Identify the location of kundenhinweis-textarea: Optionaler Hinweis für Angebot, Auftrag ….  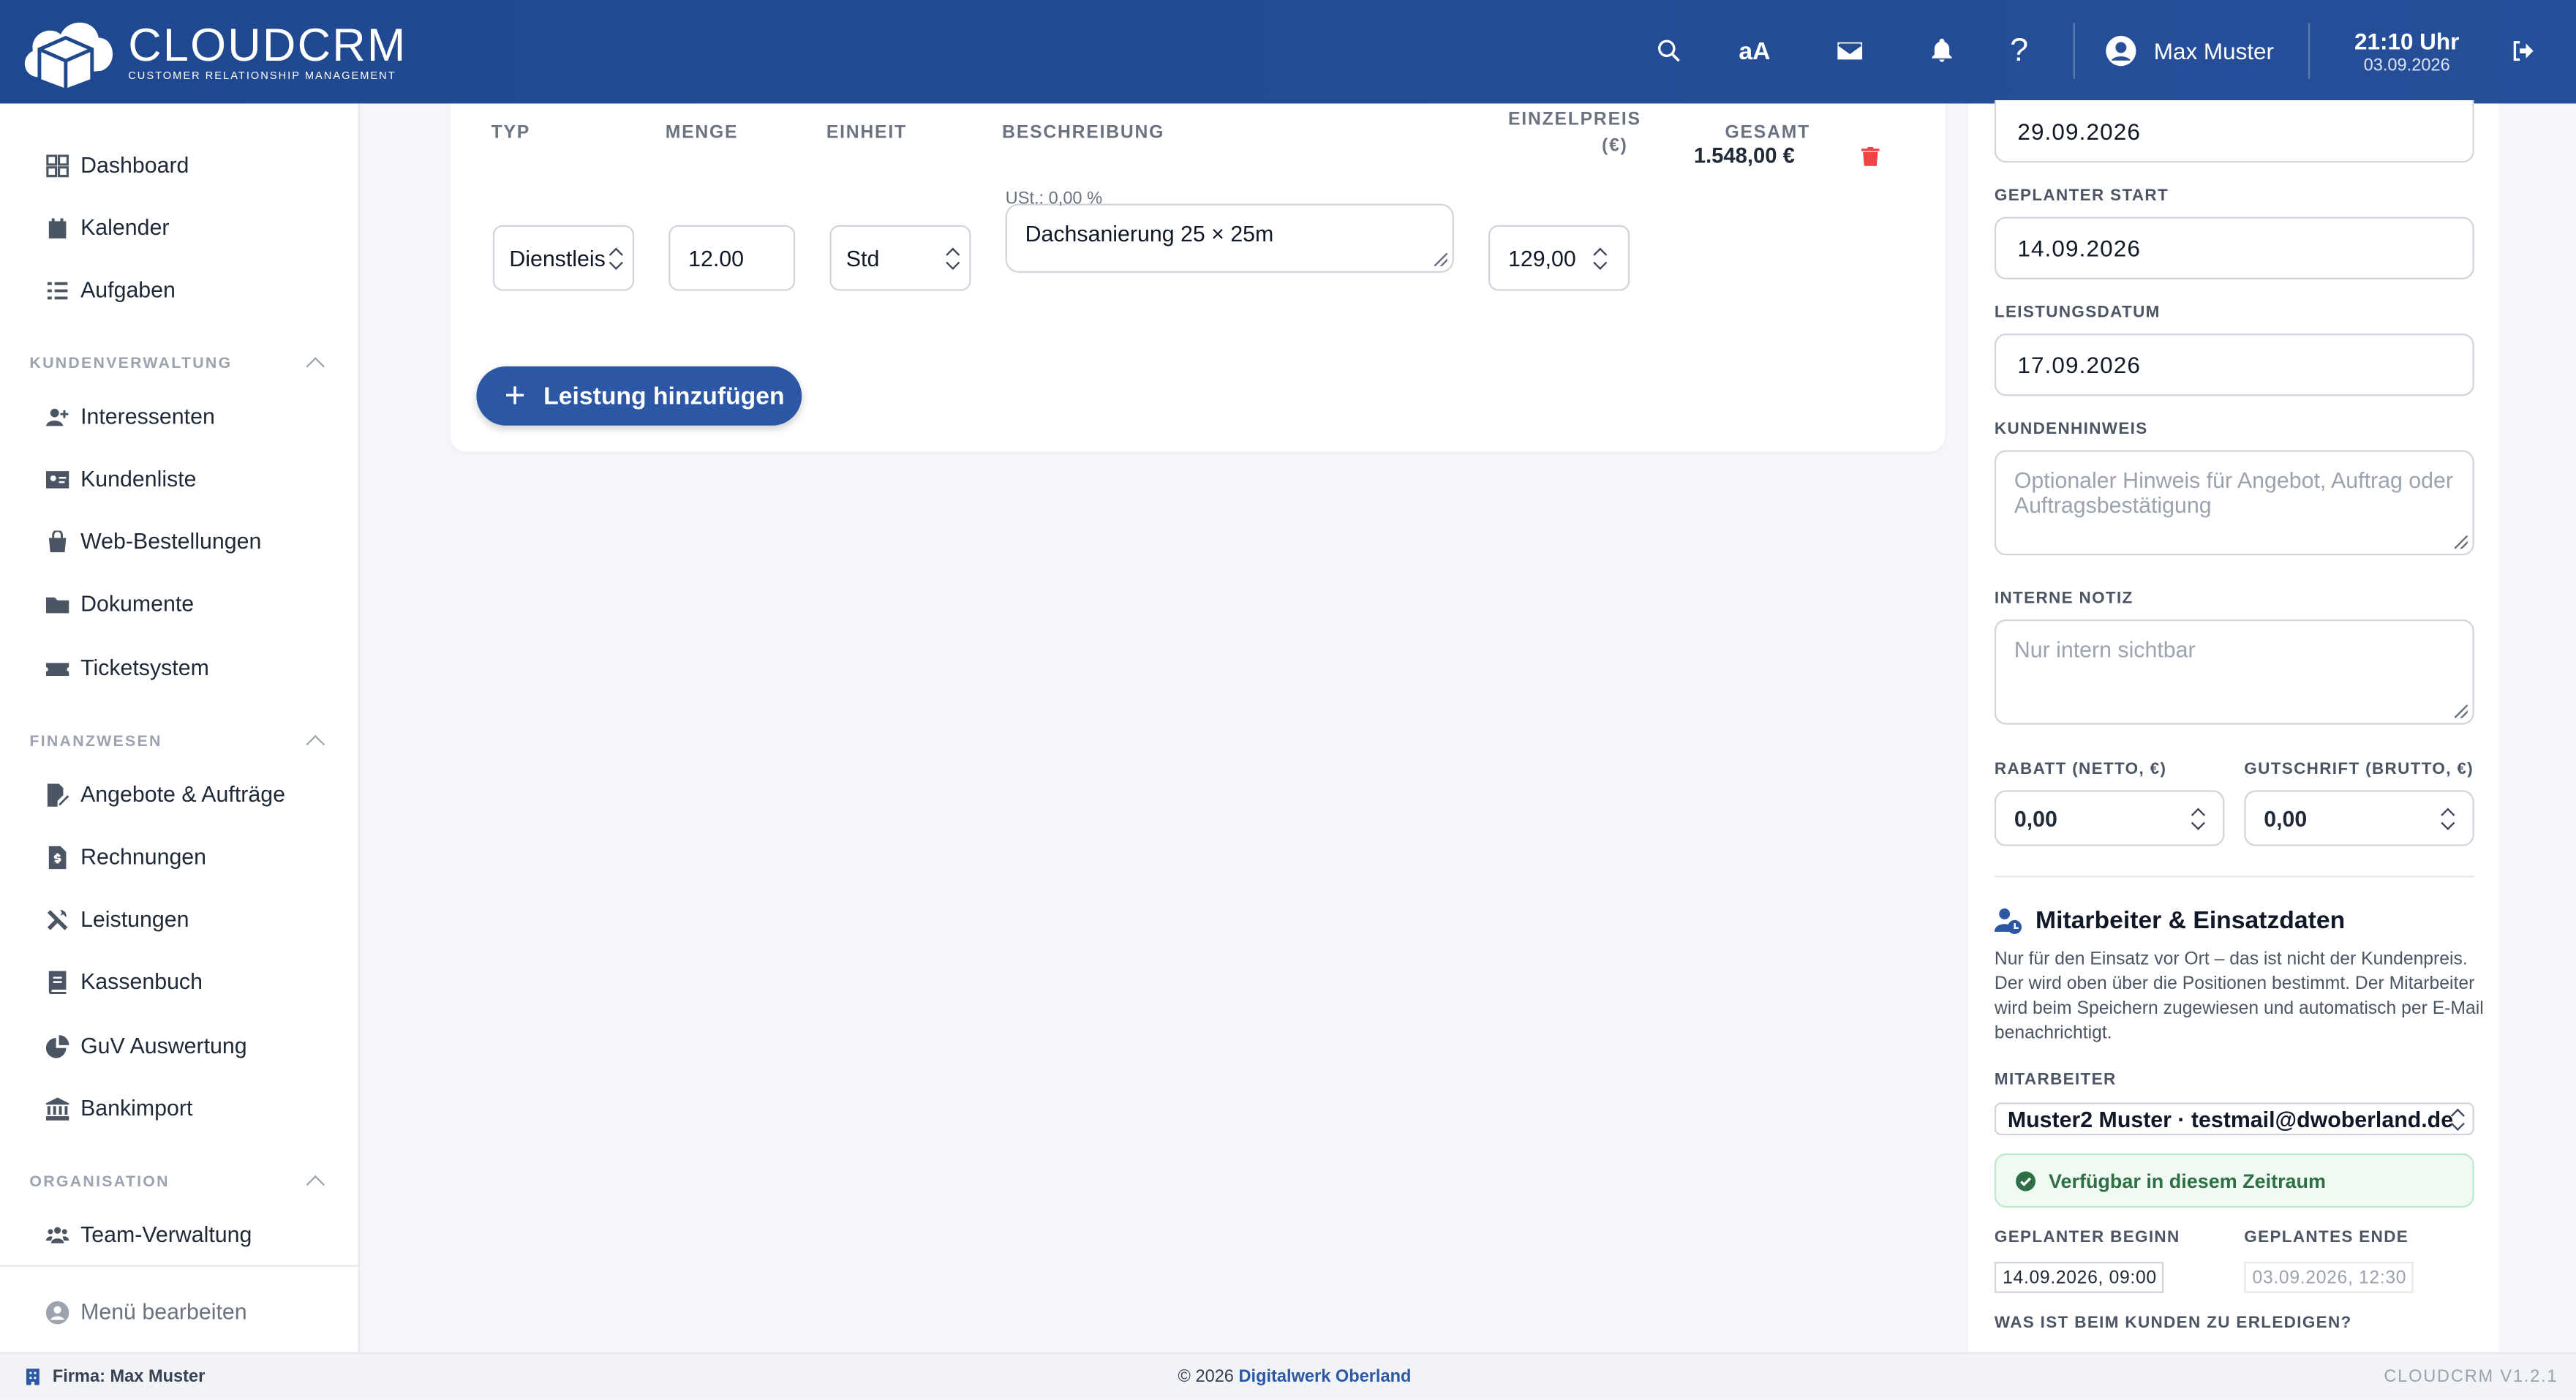
(2234, 503).